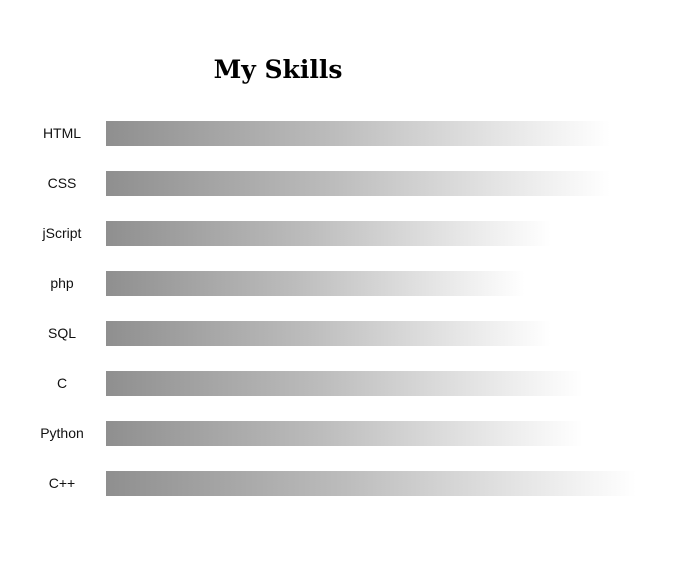  Describe the element at coordinates (278, 69) in the screenshot. I see `page-title: My Skills` at that location.